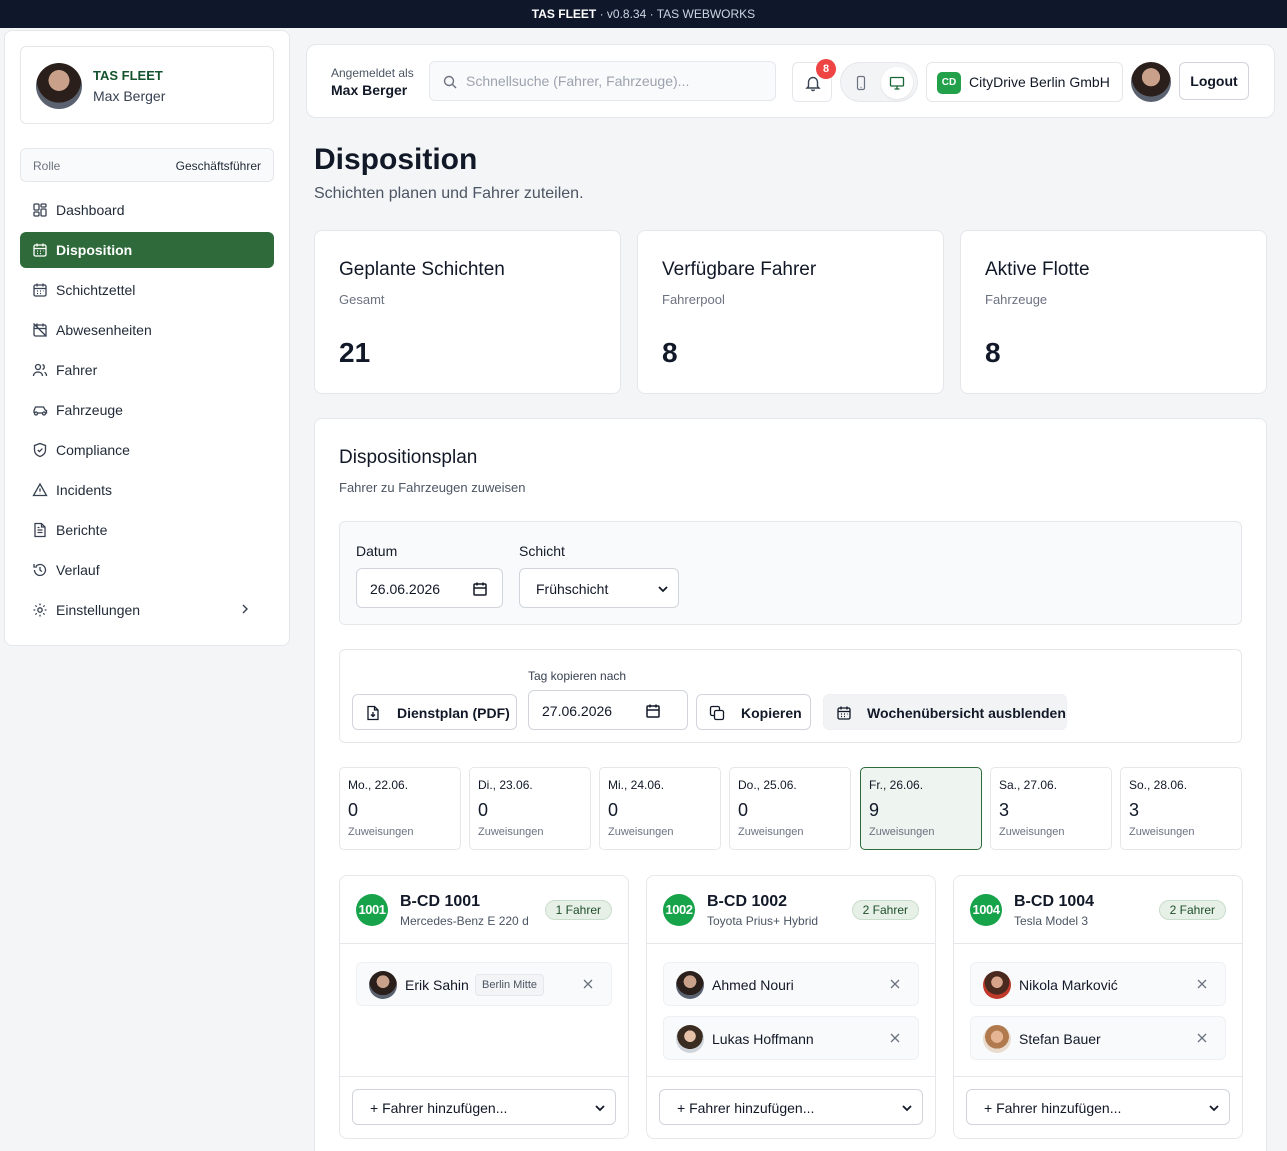 This screenshot has width=1287, height=1151. I want to click on assigned-driver: Ahmed Nouri, so click(791, 984).